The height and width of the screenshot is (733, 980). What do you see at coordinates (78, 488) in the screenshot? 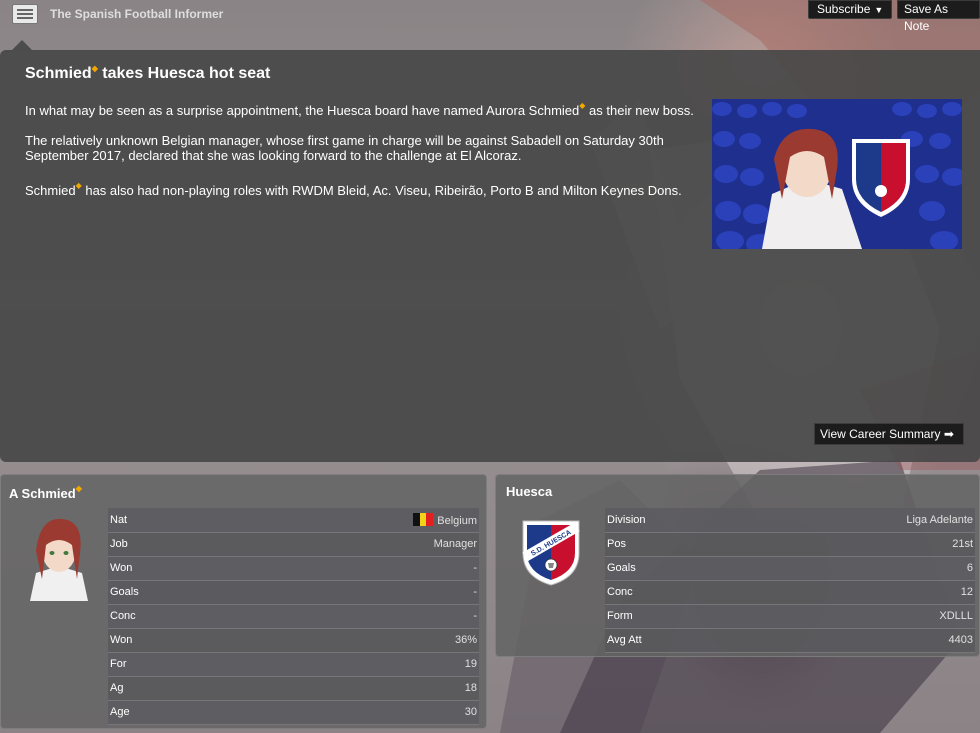
I see `star-icon: ◆` at bounding box center [78, 488].